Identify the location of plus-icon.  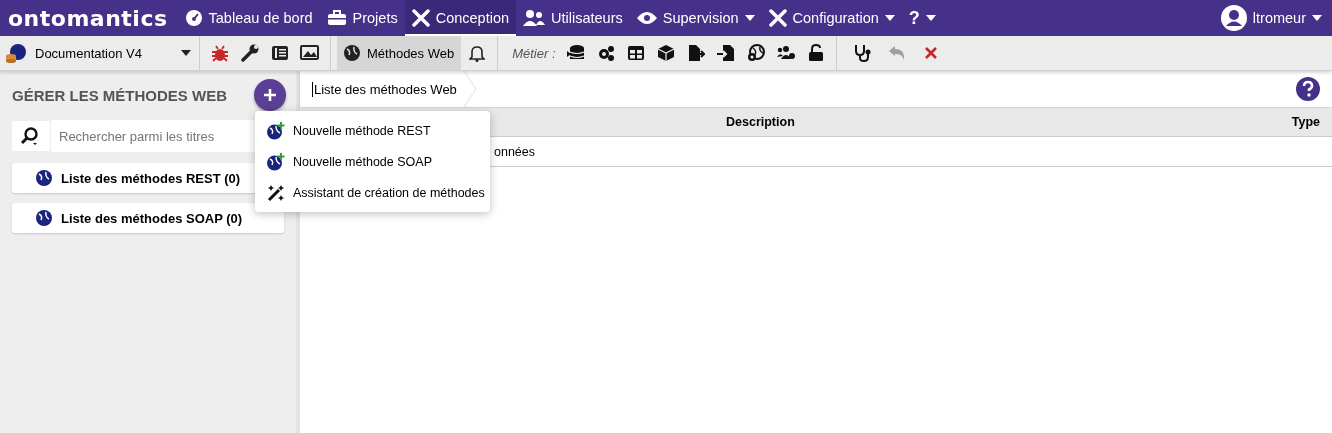
(270, 95).